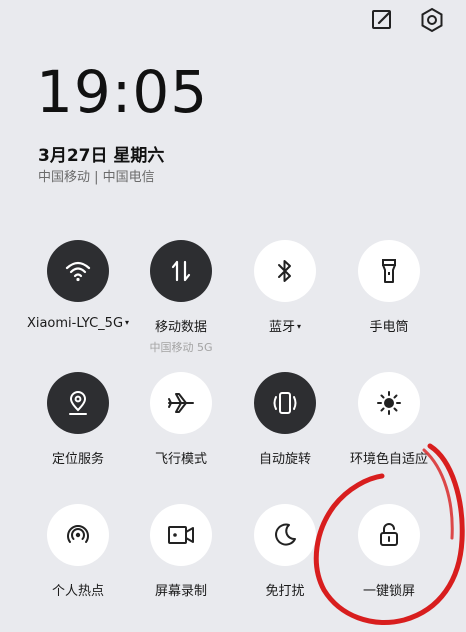 This screenshot has width=466, height=632. I want to click on tile-screen-record: 屏幕录制, so click(181, 551).